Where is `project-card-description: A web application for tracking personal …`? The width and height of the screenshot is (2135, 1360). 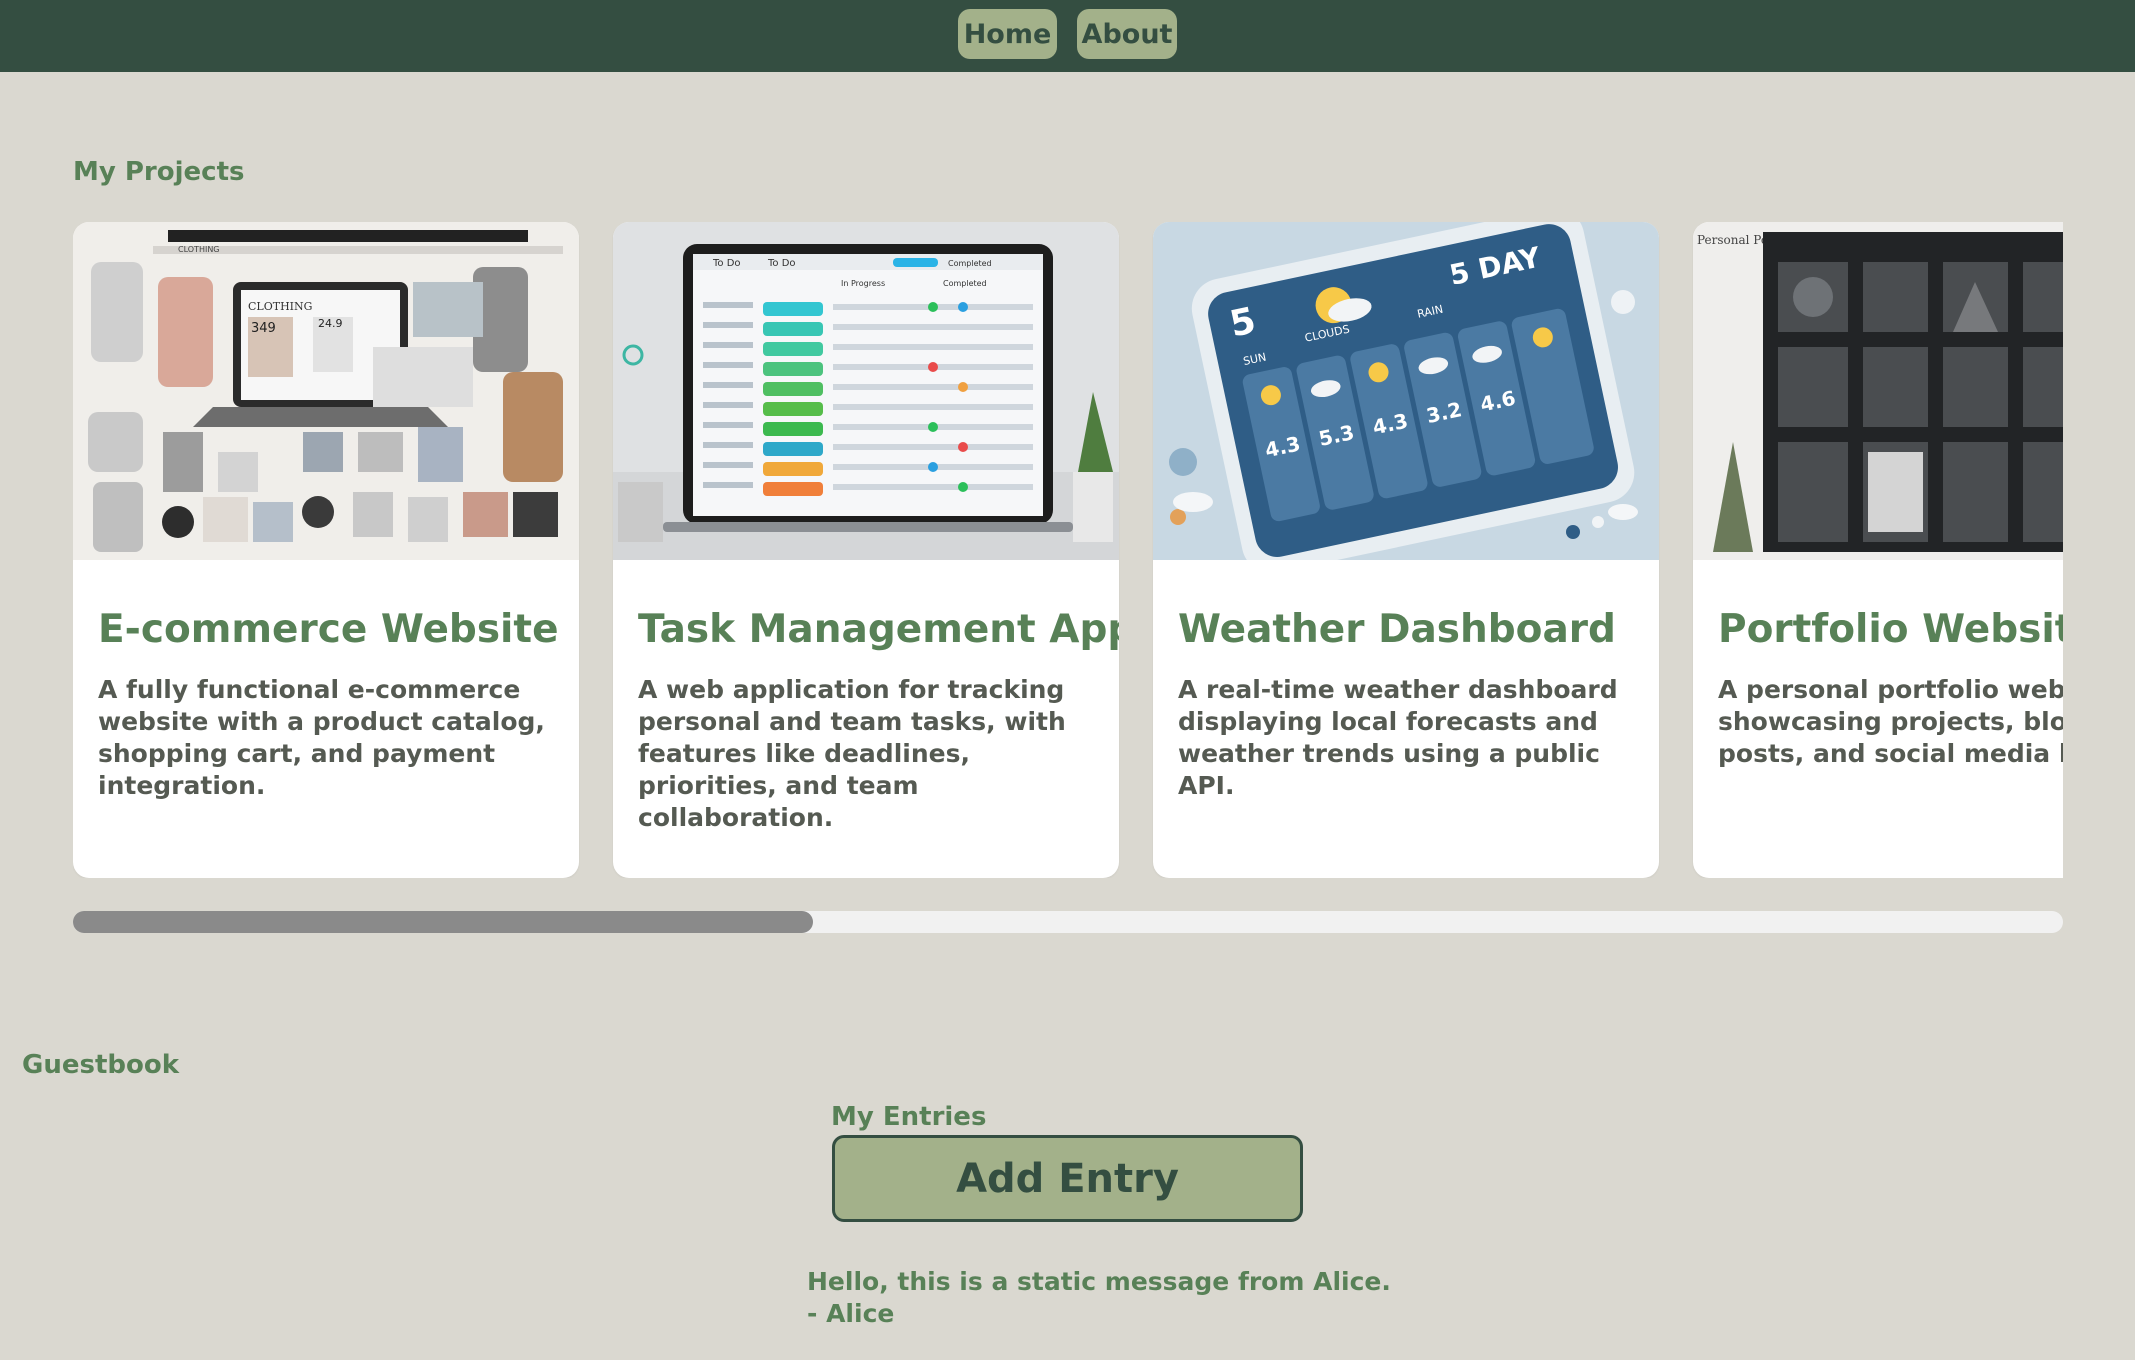 project-card-description: A web application for tracking personal … is located at coordinates (852, 753).